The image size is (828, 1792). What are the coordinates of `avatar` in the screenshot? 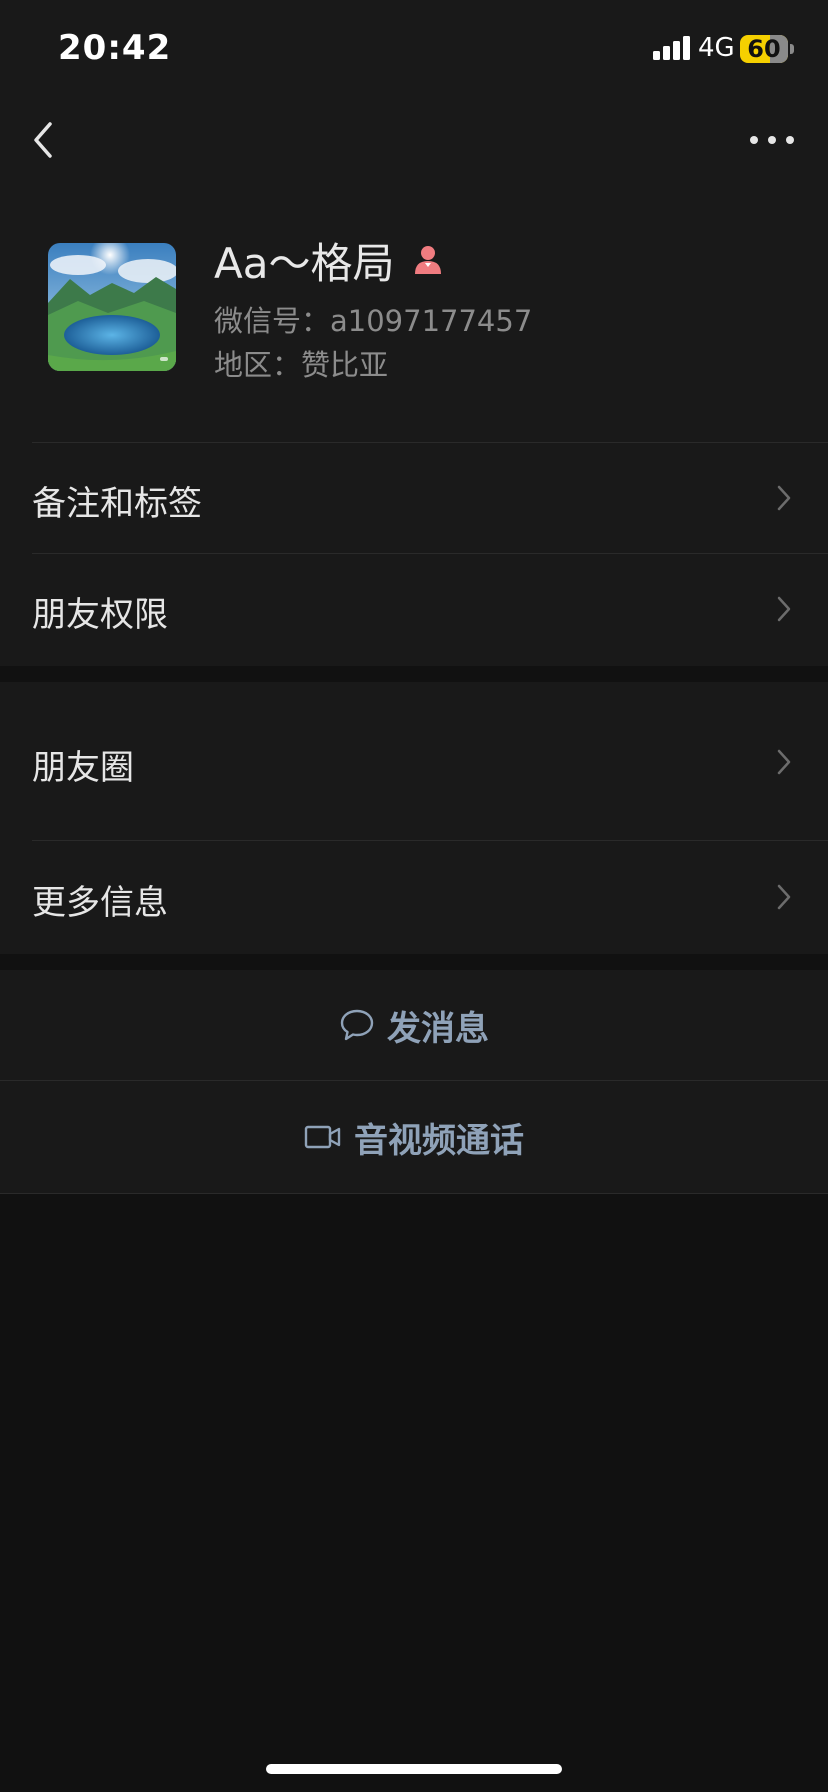 It's located at (112, 307).